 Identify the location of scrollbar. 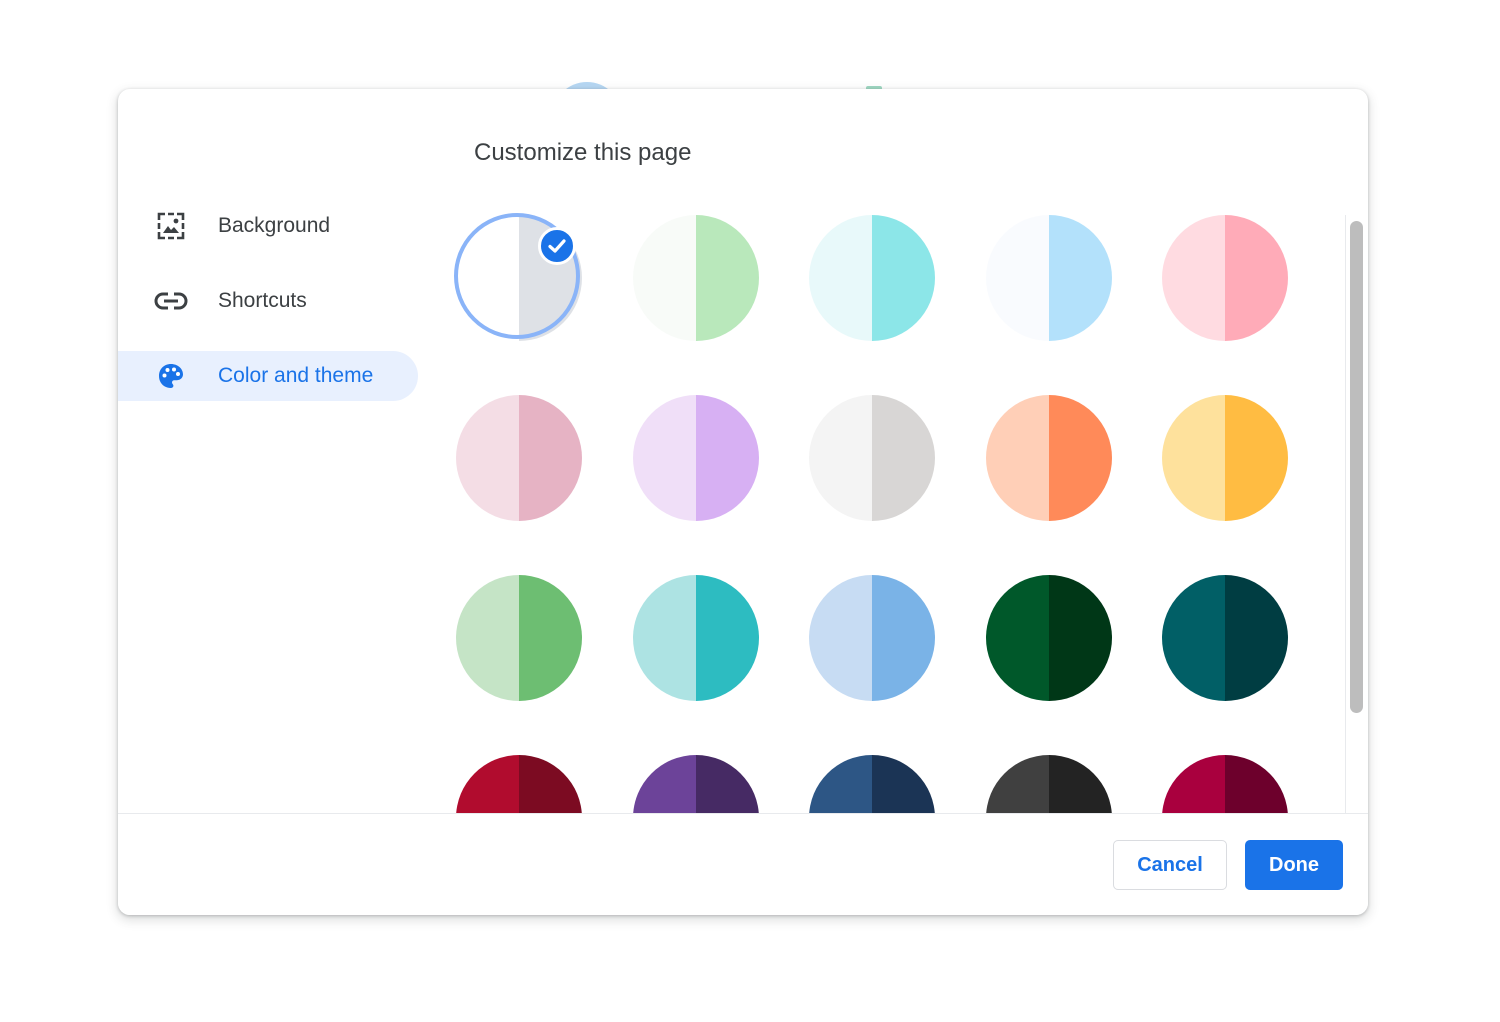
(1356, 514).